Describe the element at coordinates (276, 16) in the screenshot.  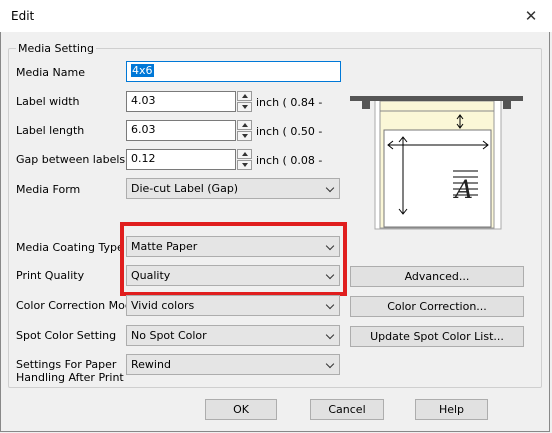
I see `title-bar: Edit ✕` at that location.